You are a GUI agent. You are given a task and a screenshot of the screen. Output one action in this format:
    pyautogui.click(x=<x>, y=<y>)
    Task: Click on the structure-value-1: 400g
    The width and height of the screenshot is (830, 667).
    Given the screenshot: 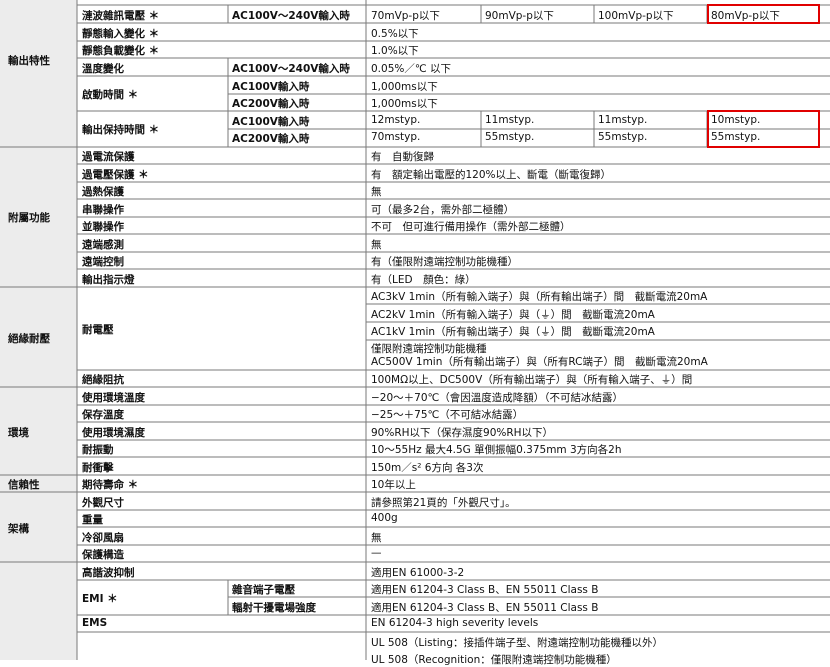 What is the action you would take?
    pyautogui.click(x=384, y=518)
    